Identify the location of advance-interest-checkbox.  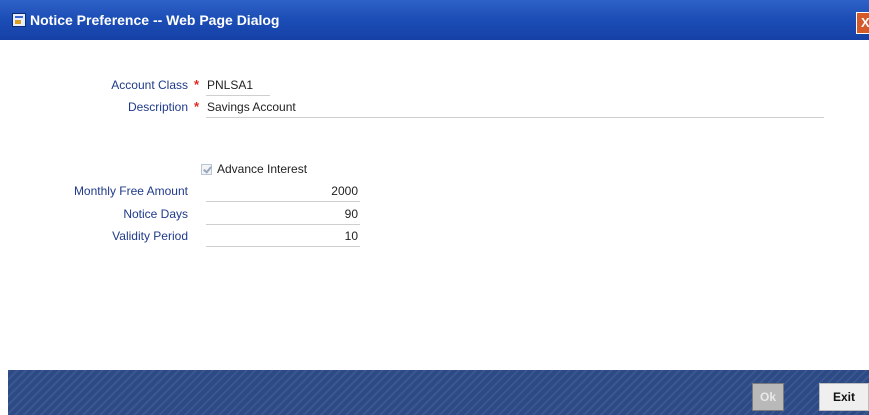
(206, 169).